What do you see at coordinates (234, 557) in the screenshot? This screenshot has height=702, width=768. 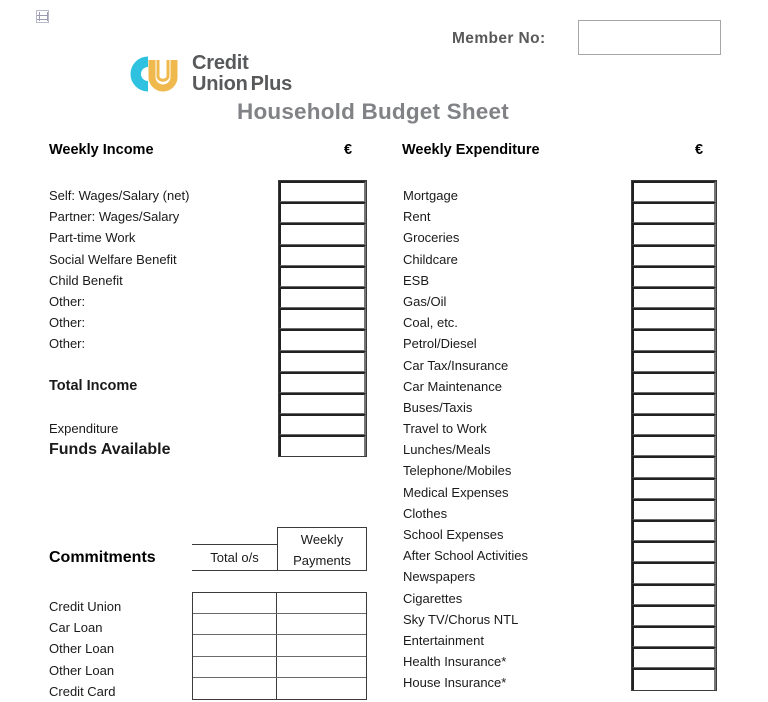 I see `commitments-col-total-os: Total o/s` at bounding box center [234, 557].